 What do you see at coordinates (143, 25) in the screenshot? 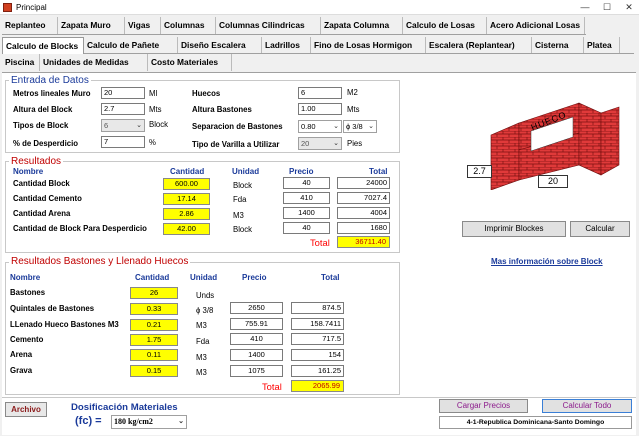
I see `tab-vigas: Vigas` at bounding box center [143, 25].